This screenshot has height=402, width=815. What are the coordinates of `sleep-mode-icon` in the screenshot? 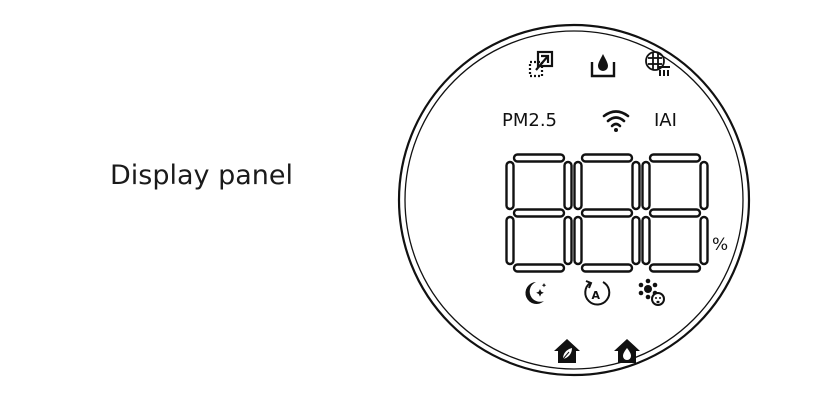 It's located at (536, 293).